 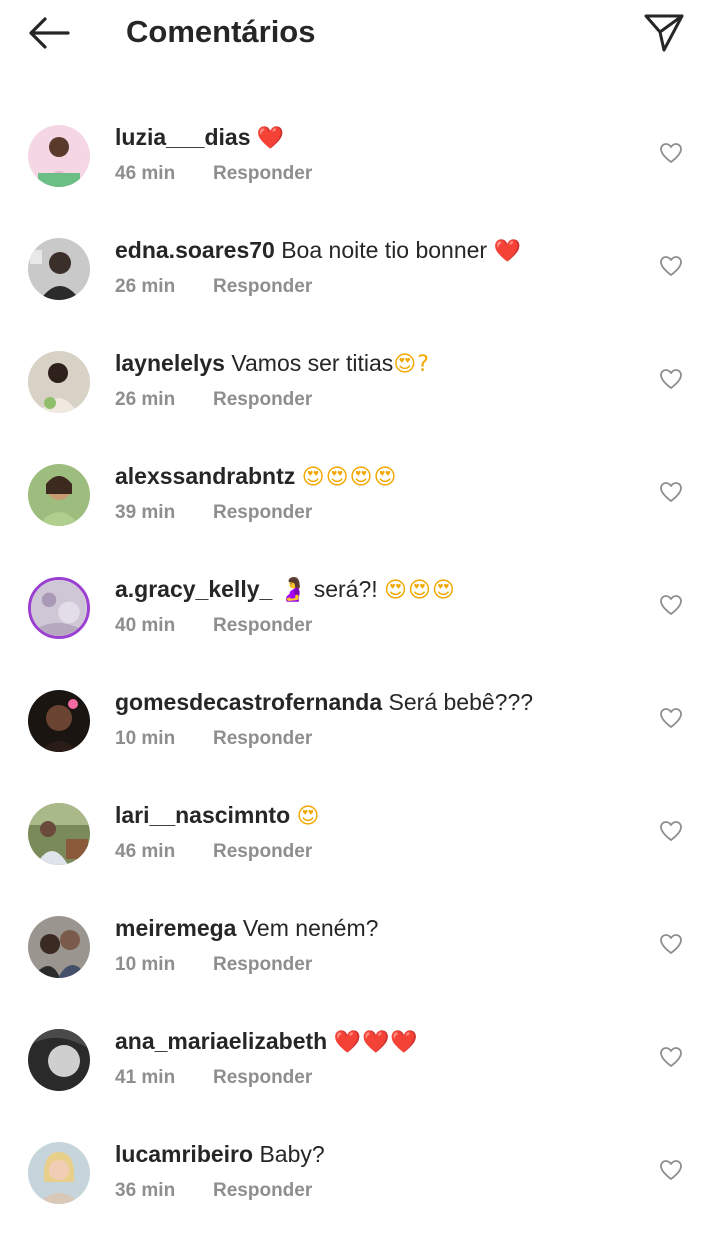 What do you see at coordinates (175, 928) in the screenshot?
I see `comment-username: meiremega` at bounding box center [175, 928].